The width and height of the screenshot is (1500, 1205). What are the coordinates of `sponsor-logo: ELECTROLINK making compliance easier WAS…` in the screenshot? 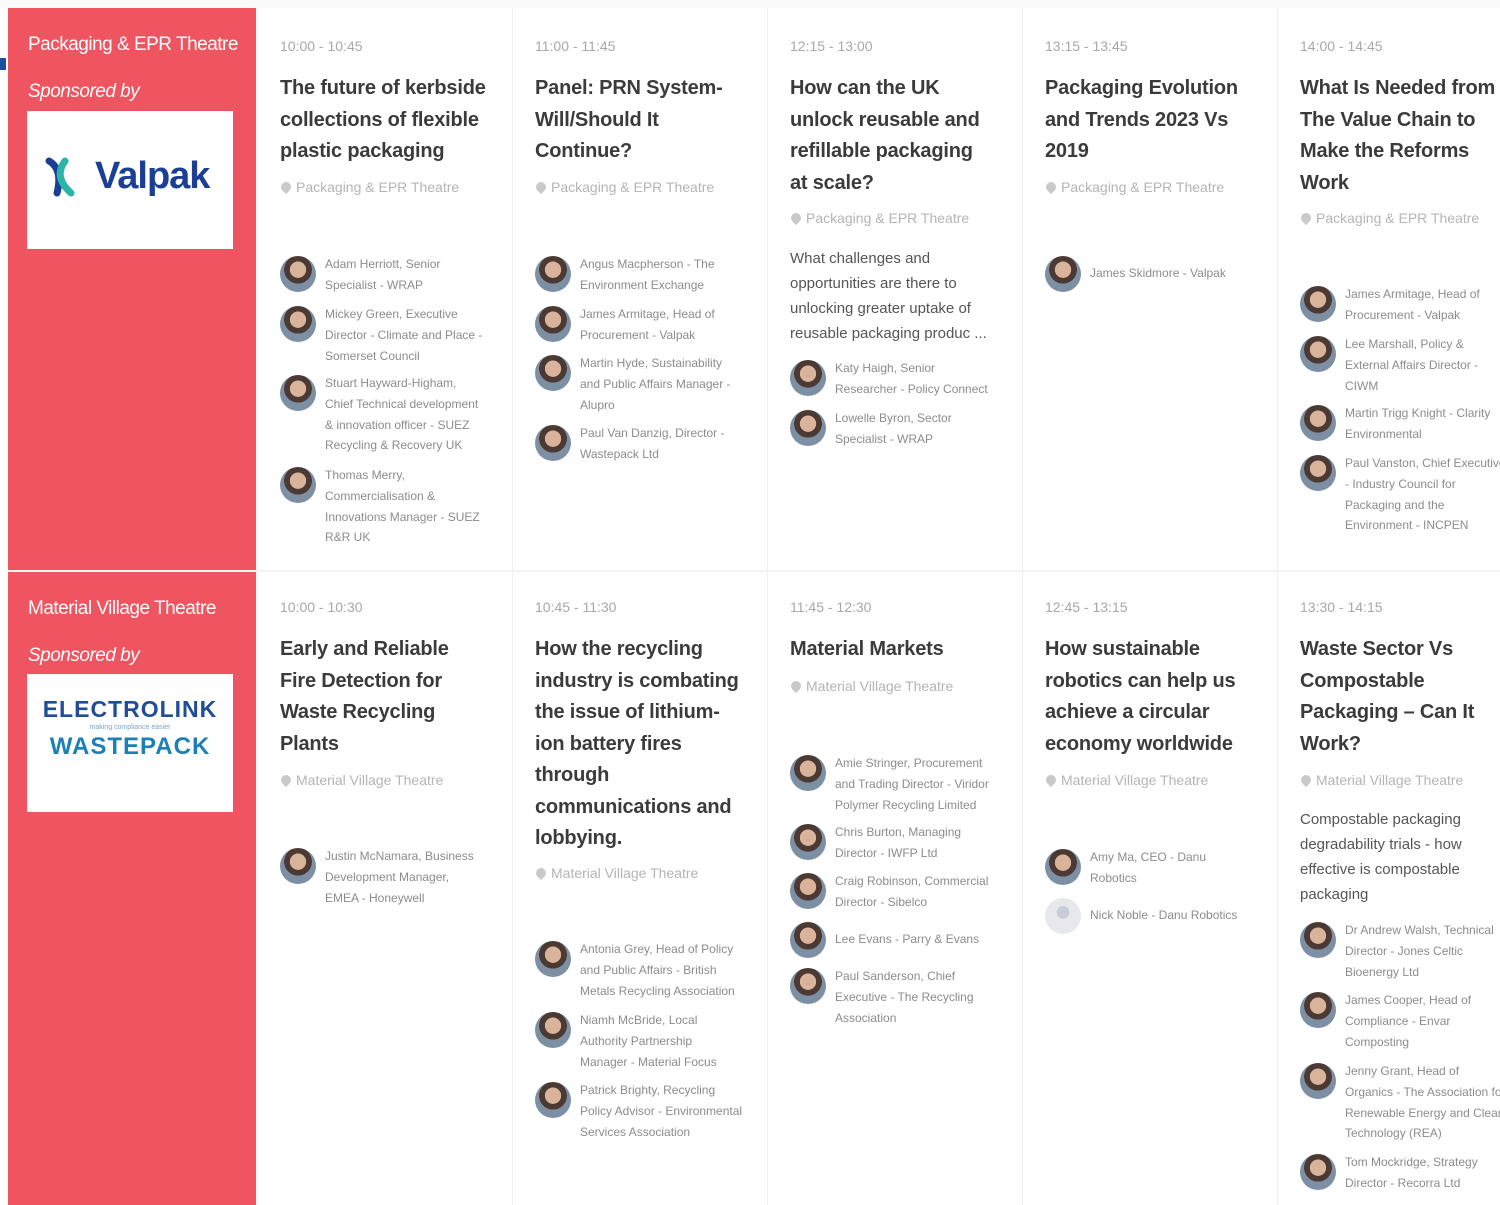 It's located at (130, 743).